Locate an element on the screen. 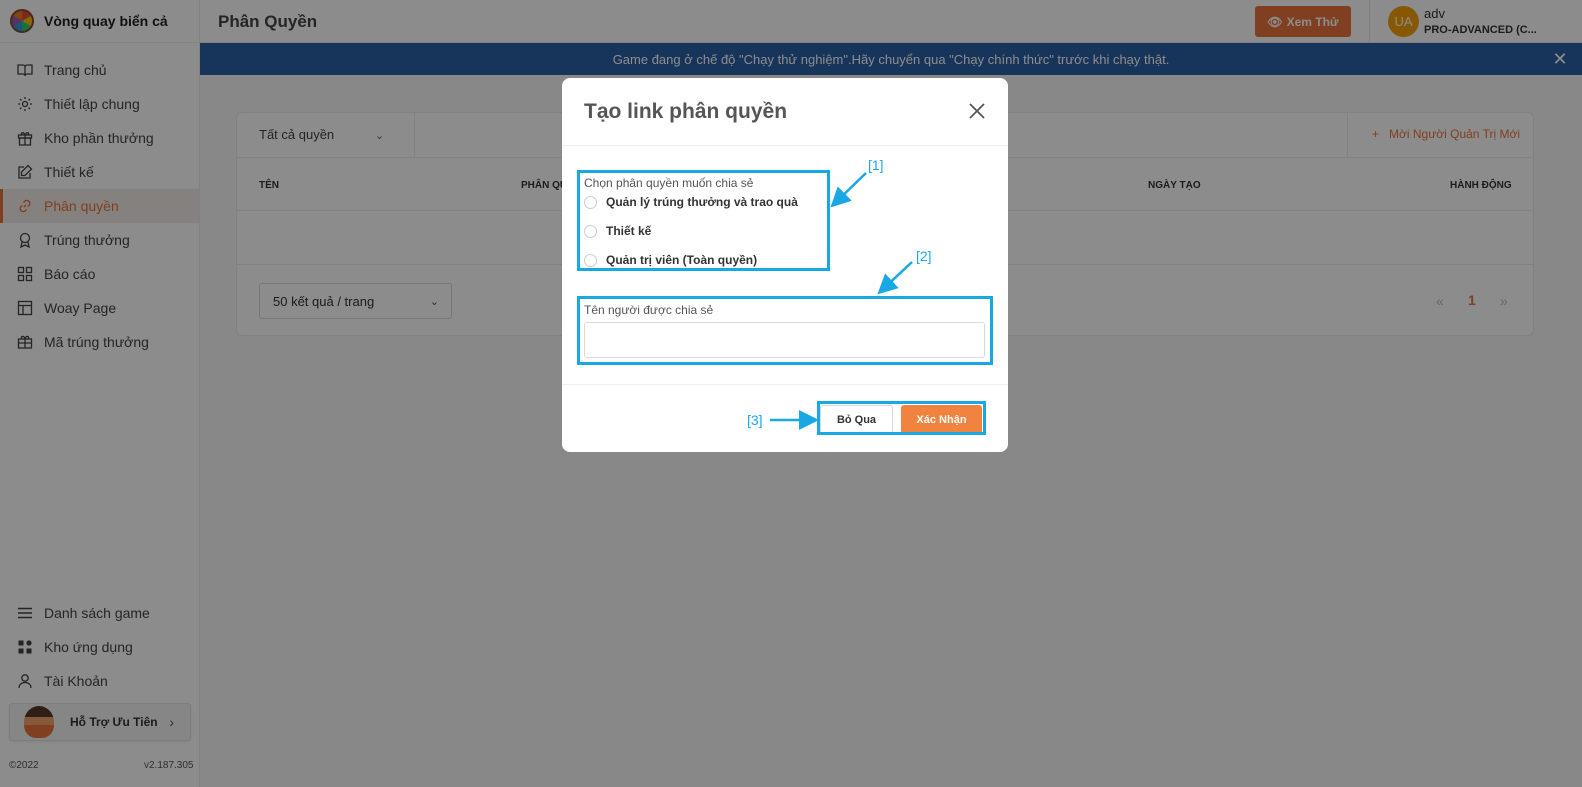 This screenshot has width=1582, height=787. divider is located at coordinates (785, 384).